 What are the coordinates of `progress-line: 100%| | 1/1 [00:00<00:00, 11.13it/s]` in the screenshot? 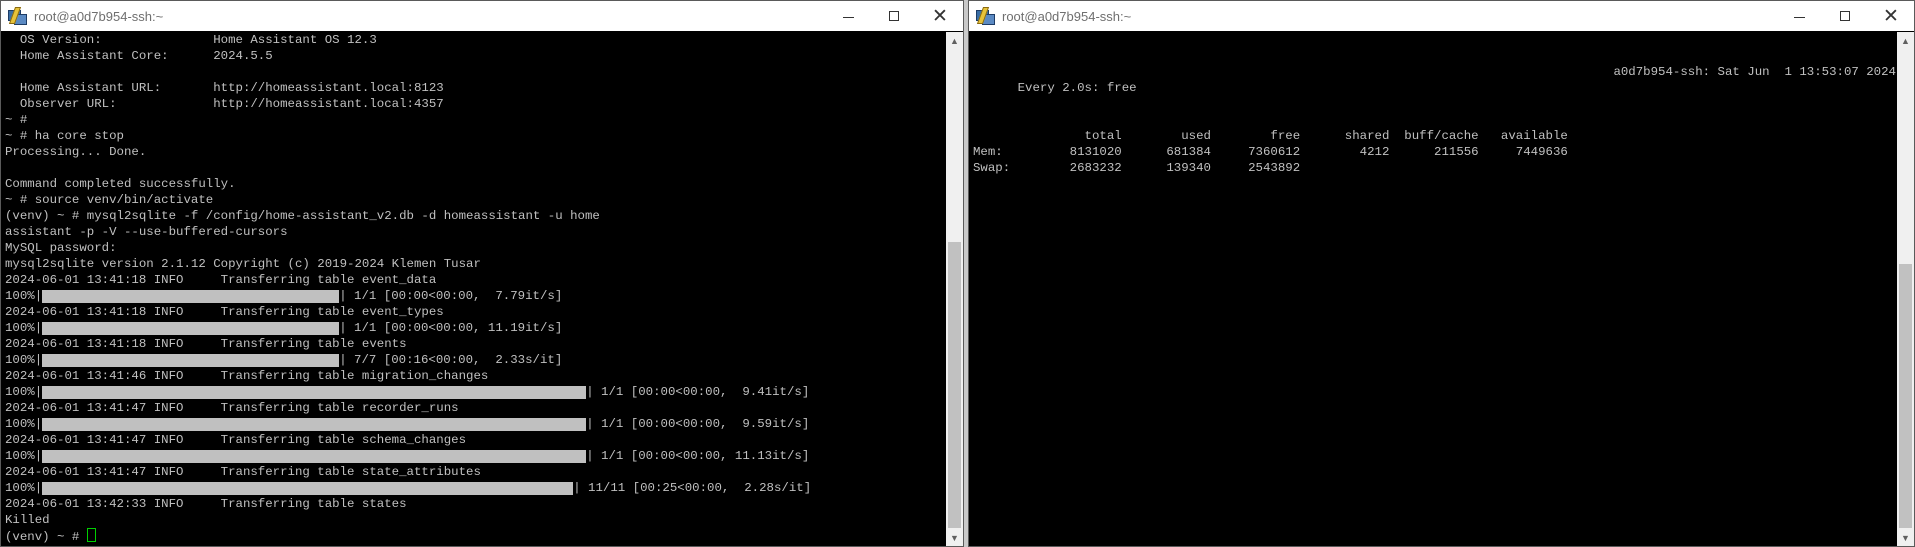 It's located at (475, 456).